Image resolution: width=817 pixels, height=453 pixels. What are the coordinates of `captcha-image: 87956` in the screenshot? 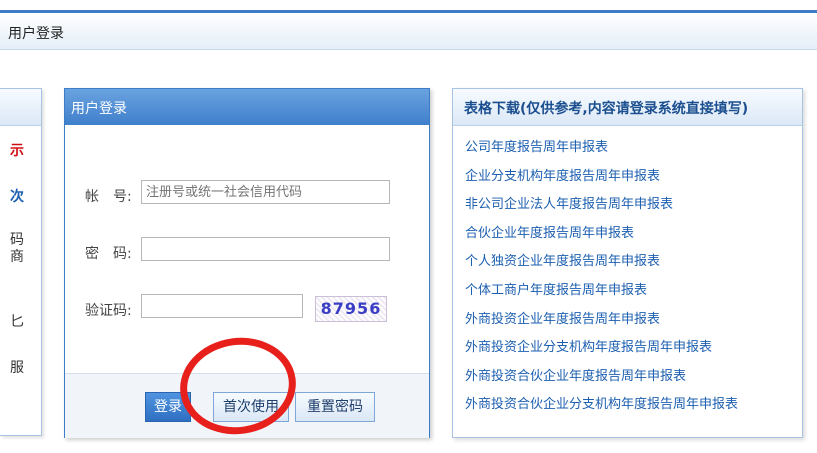 It's located at (351, 309).